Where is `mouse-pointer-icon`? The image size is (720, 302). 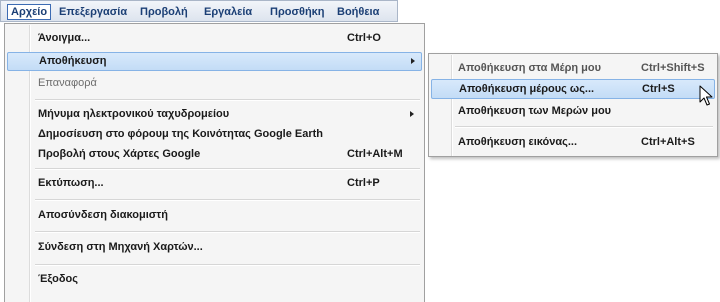
mouse-pointer-icon is located at coordinates (706, 95).